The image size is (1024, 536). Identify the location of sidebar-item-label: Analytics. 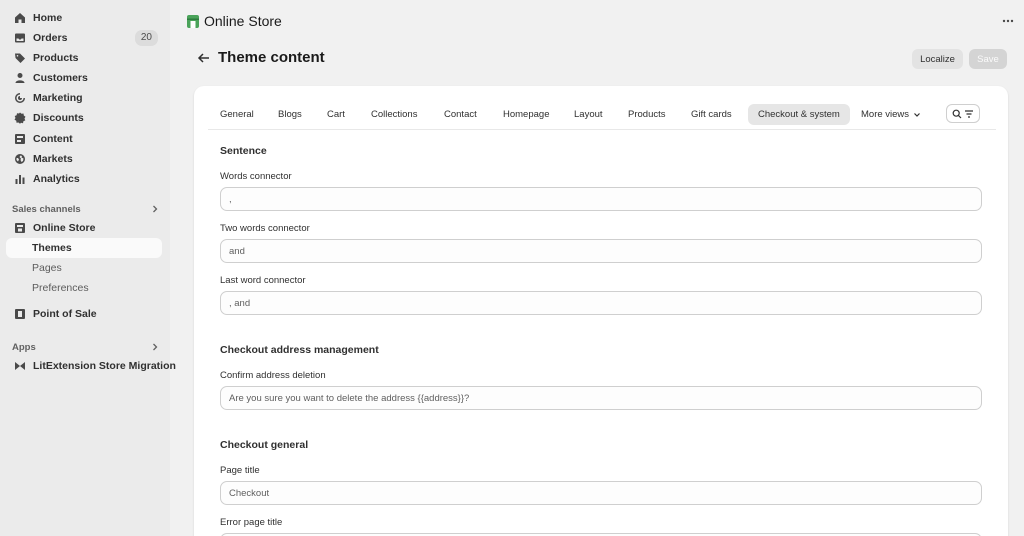
(56, 179).